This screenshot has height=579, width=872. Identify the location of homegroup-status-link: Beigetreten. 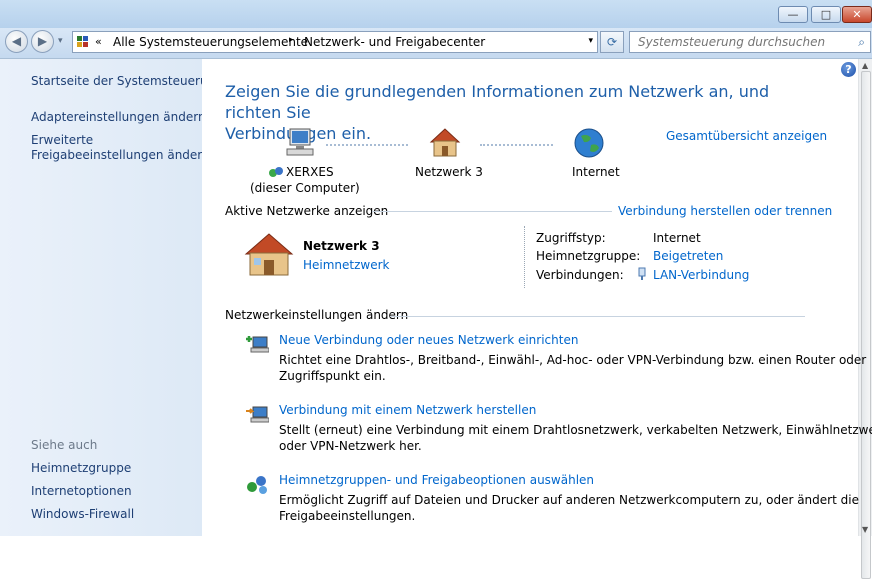
(688, 256).